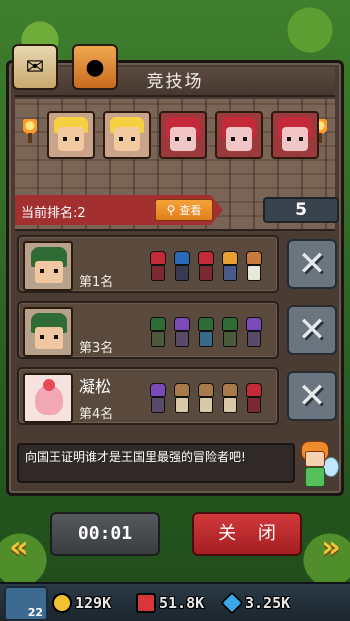 This screenshot has height=621, width=350. Describe the element at coordinates (301, 210) in the screenshot. I see `arena-score: 5` at that location.